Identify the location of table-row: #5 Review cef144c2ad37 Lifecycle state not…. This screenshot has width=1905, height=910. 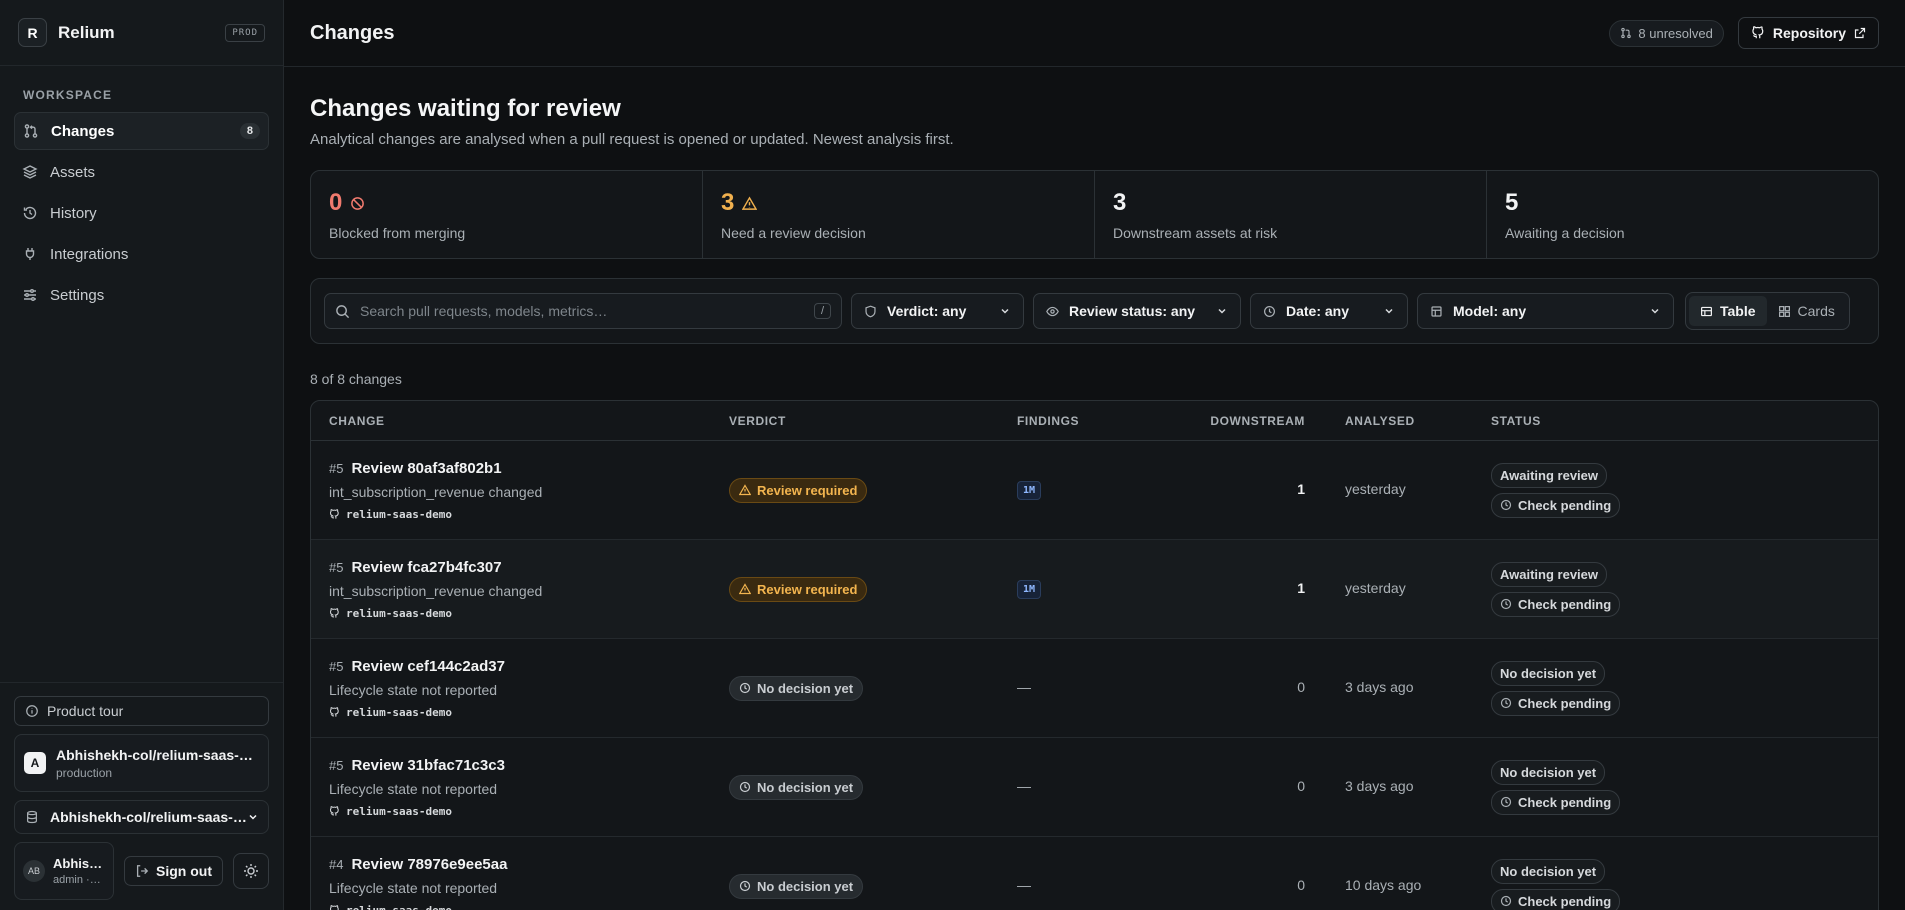
(1094, 688).